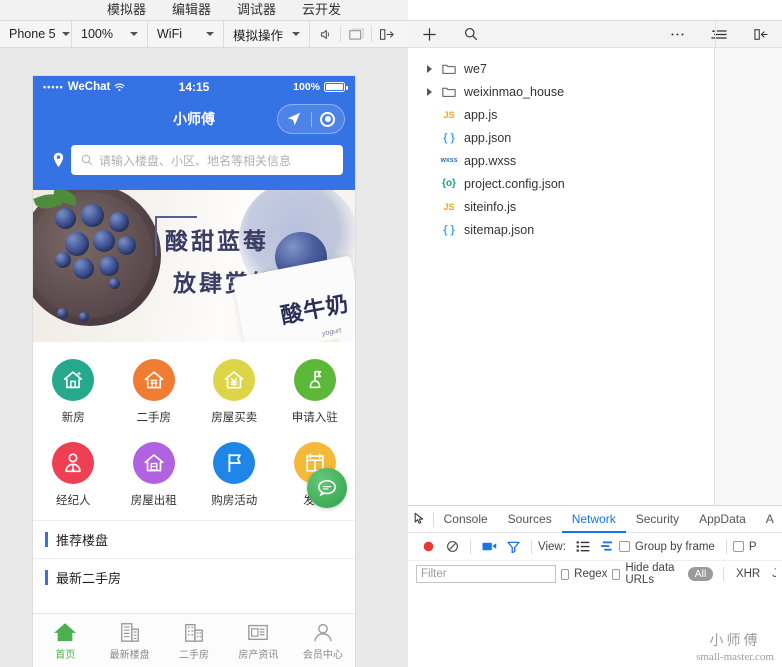 The image size is (782, 667). I want to click on camera-icon, so click(489, 546).